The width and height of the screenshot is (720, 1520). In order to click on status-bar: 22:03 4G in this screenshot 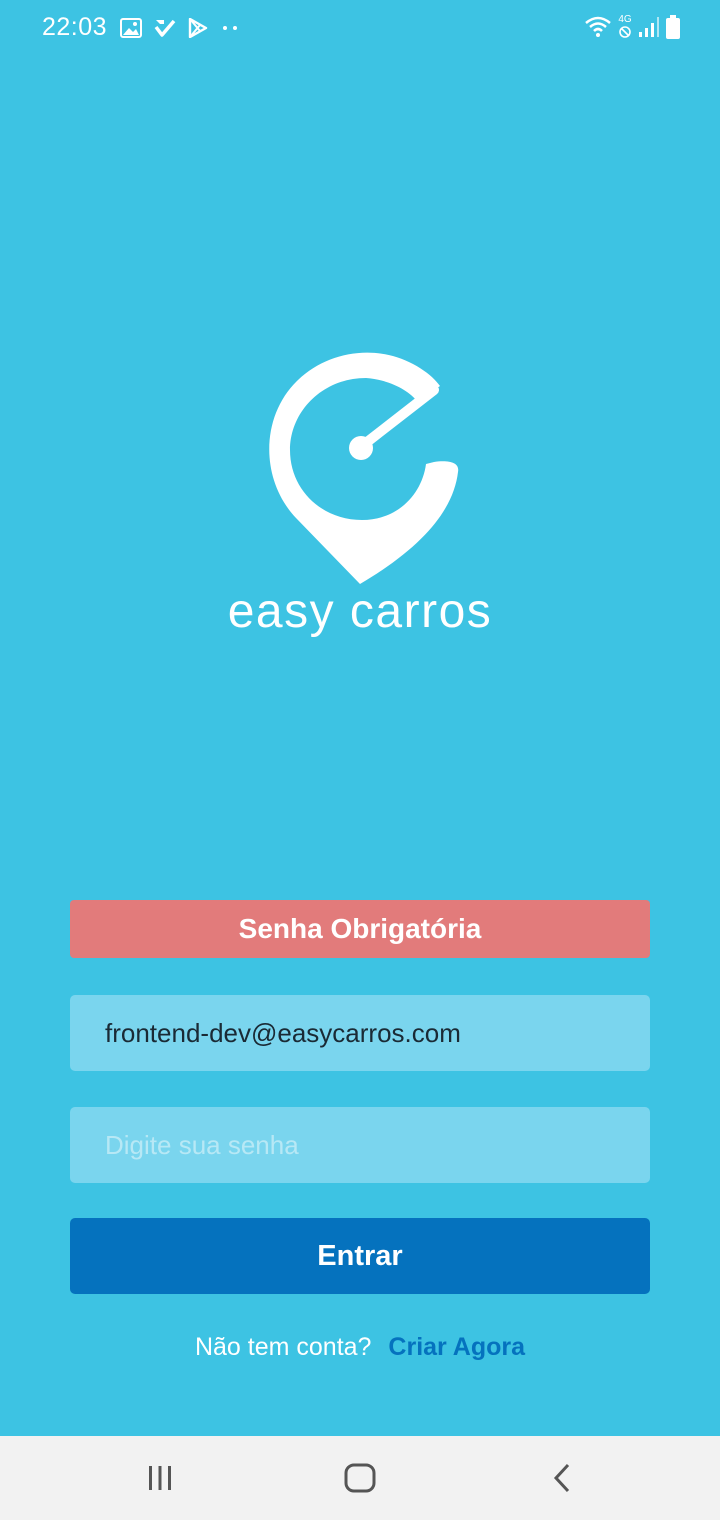, I will do `click(360, 28)`.